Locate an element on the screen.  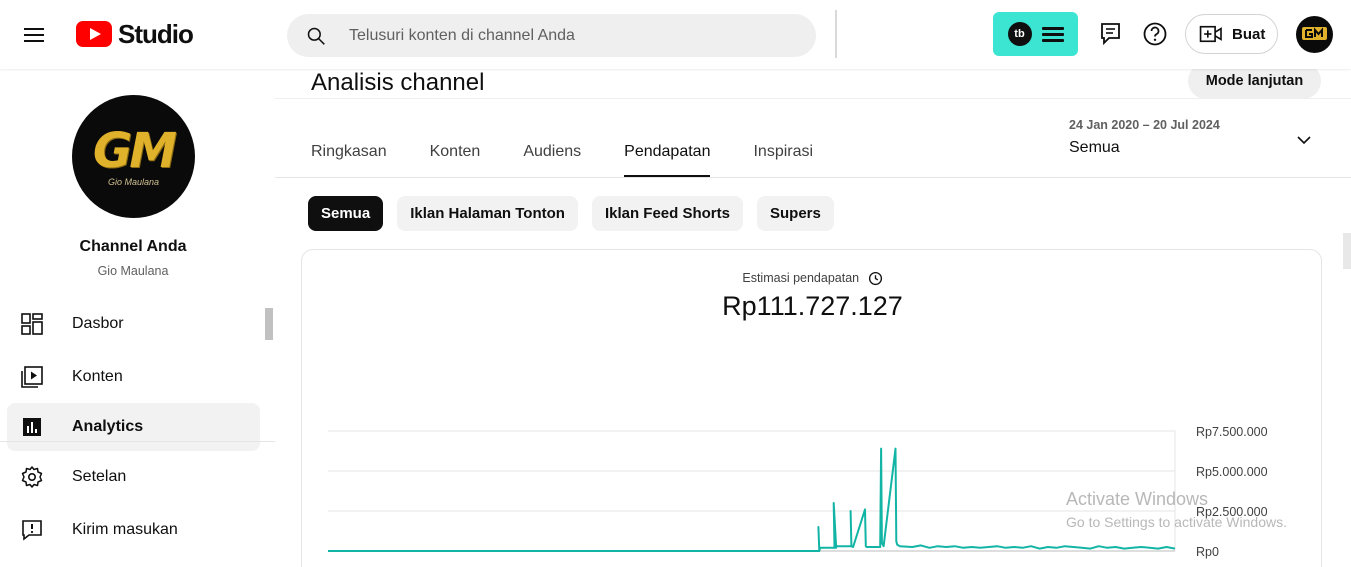
sidebar-item-label: Konten is located at coordinates (97, 376).